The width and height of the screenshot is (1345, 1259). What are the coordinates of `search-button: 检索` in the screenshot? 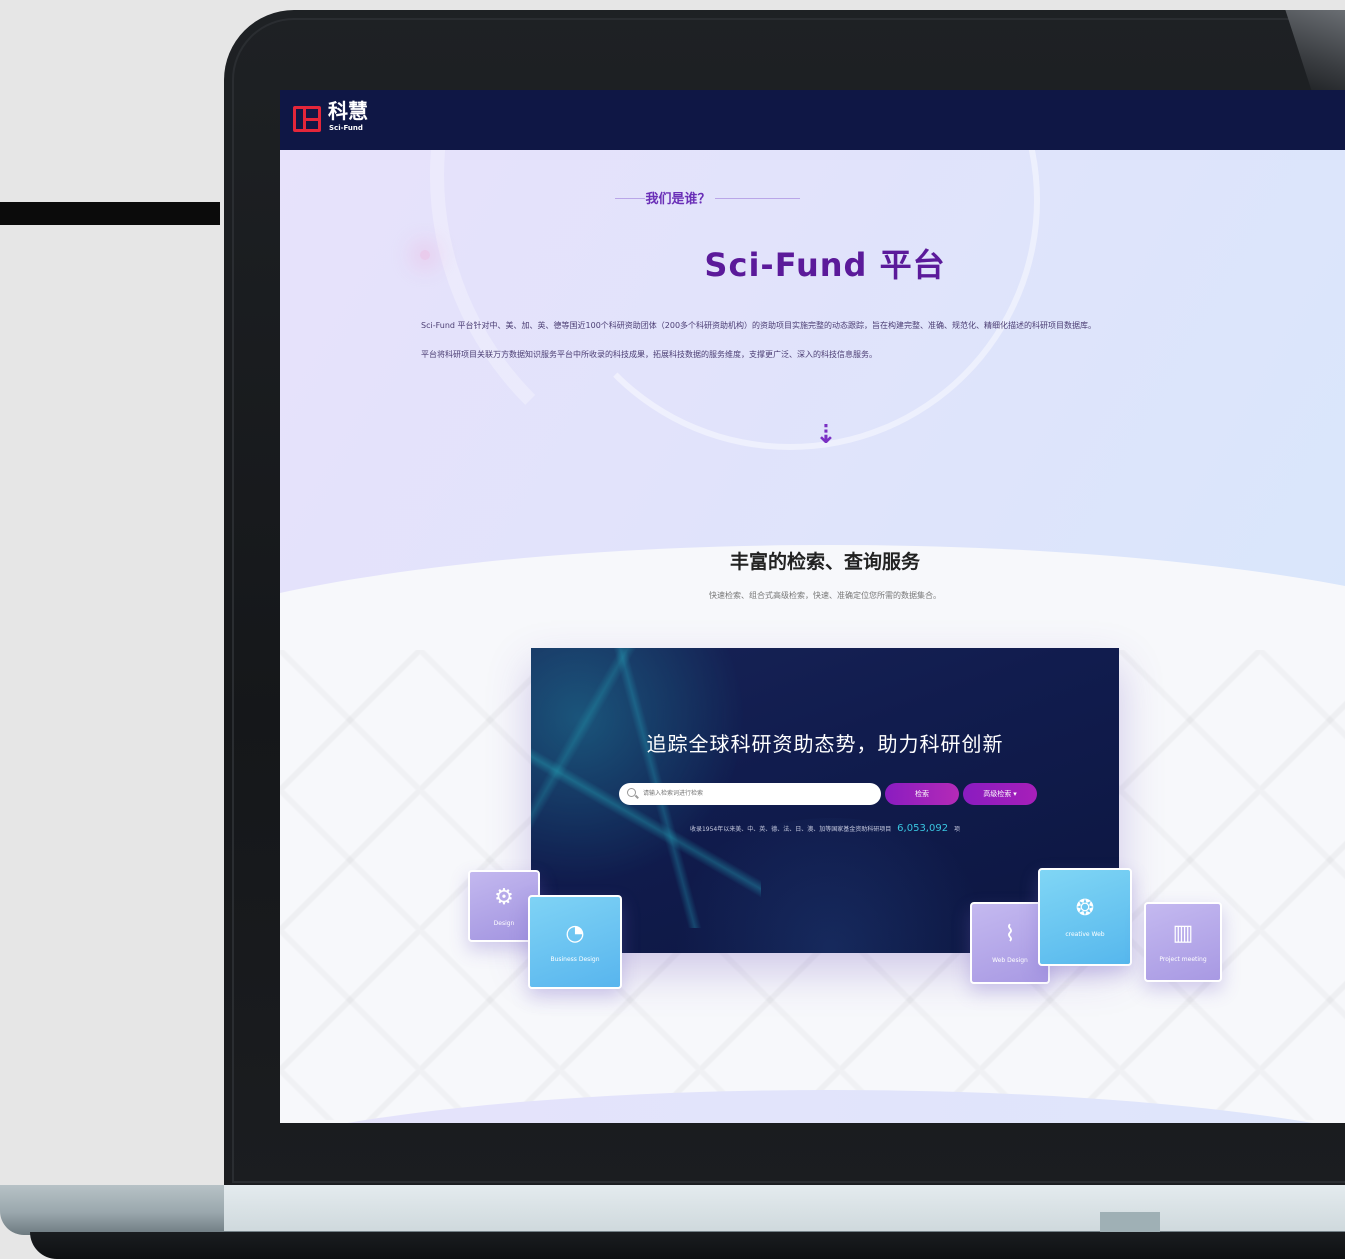 It's located at (922, 794).